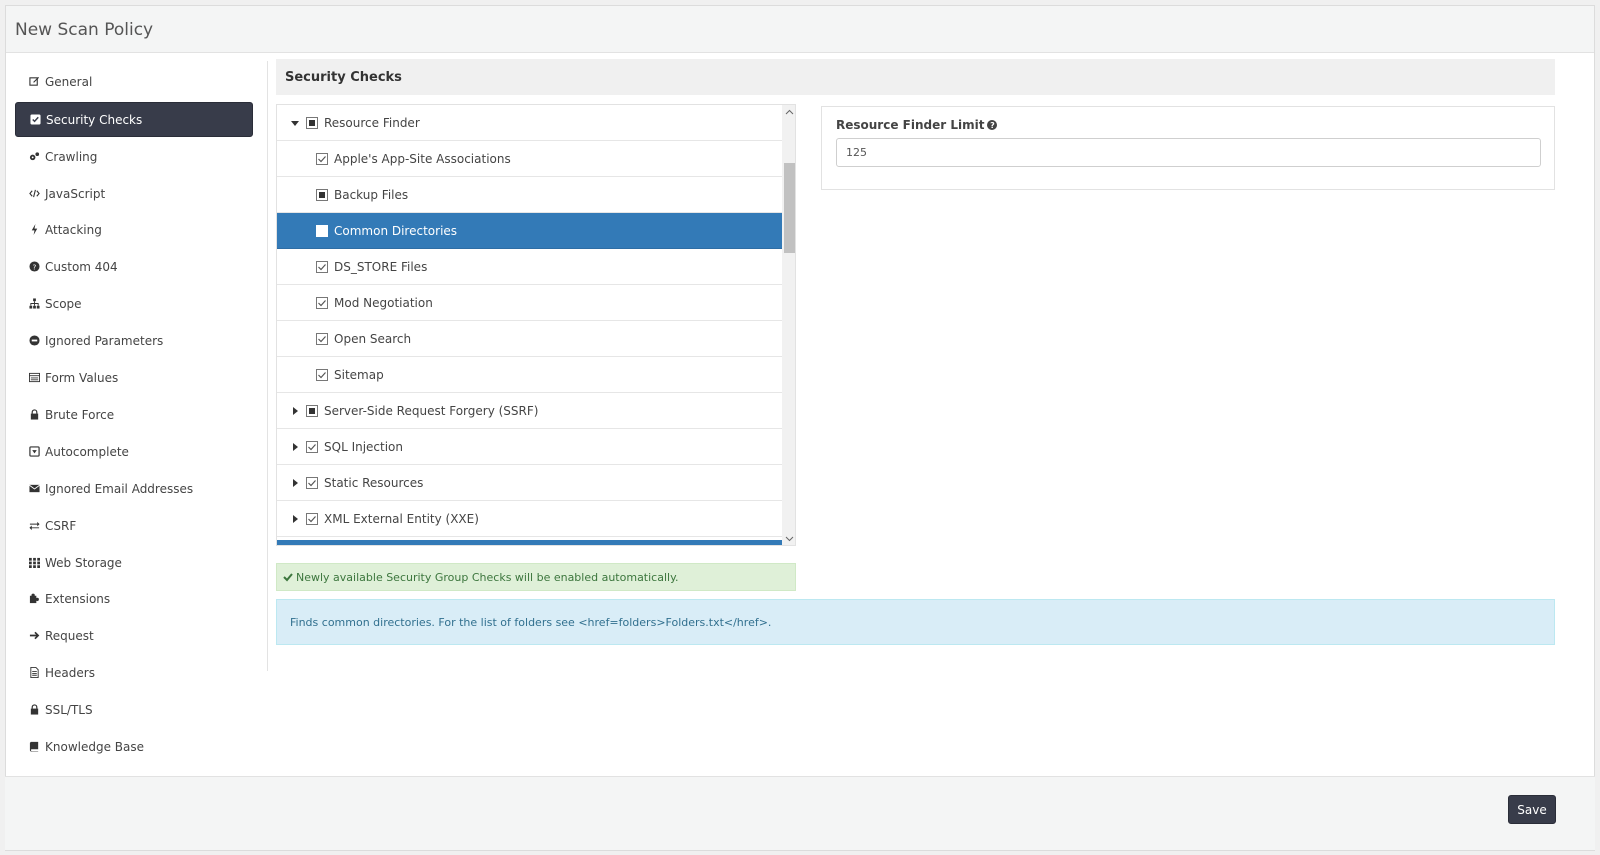  I want to click on resource-finder-settings: Resource Finder Limit ?, so click(1188, 148).